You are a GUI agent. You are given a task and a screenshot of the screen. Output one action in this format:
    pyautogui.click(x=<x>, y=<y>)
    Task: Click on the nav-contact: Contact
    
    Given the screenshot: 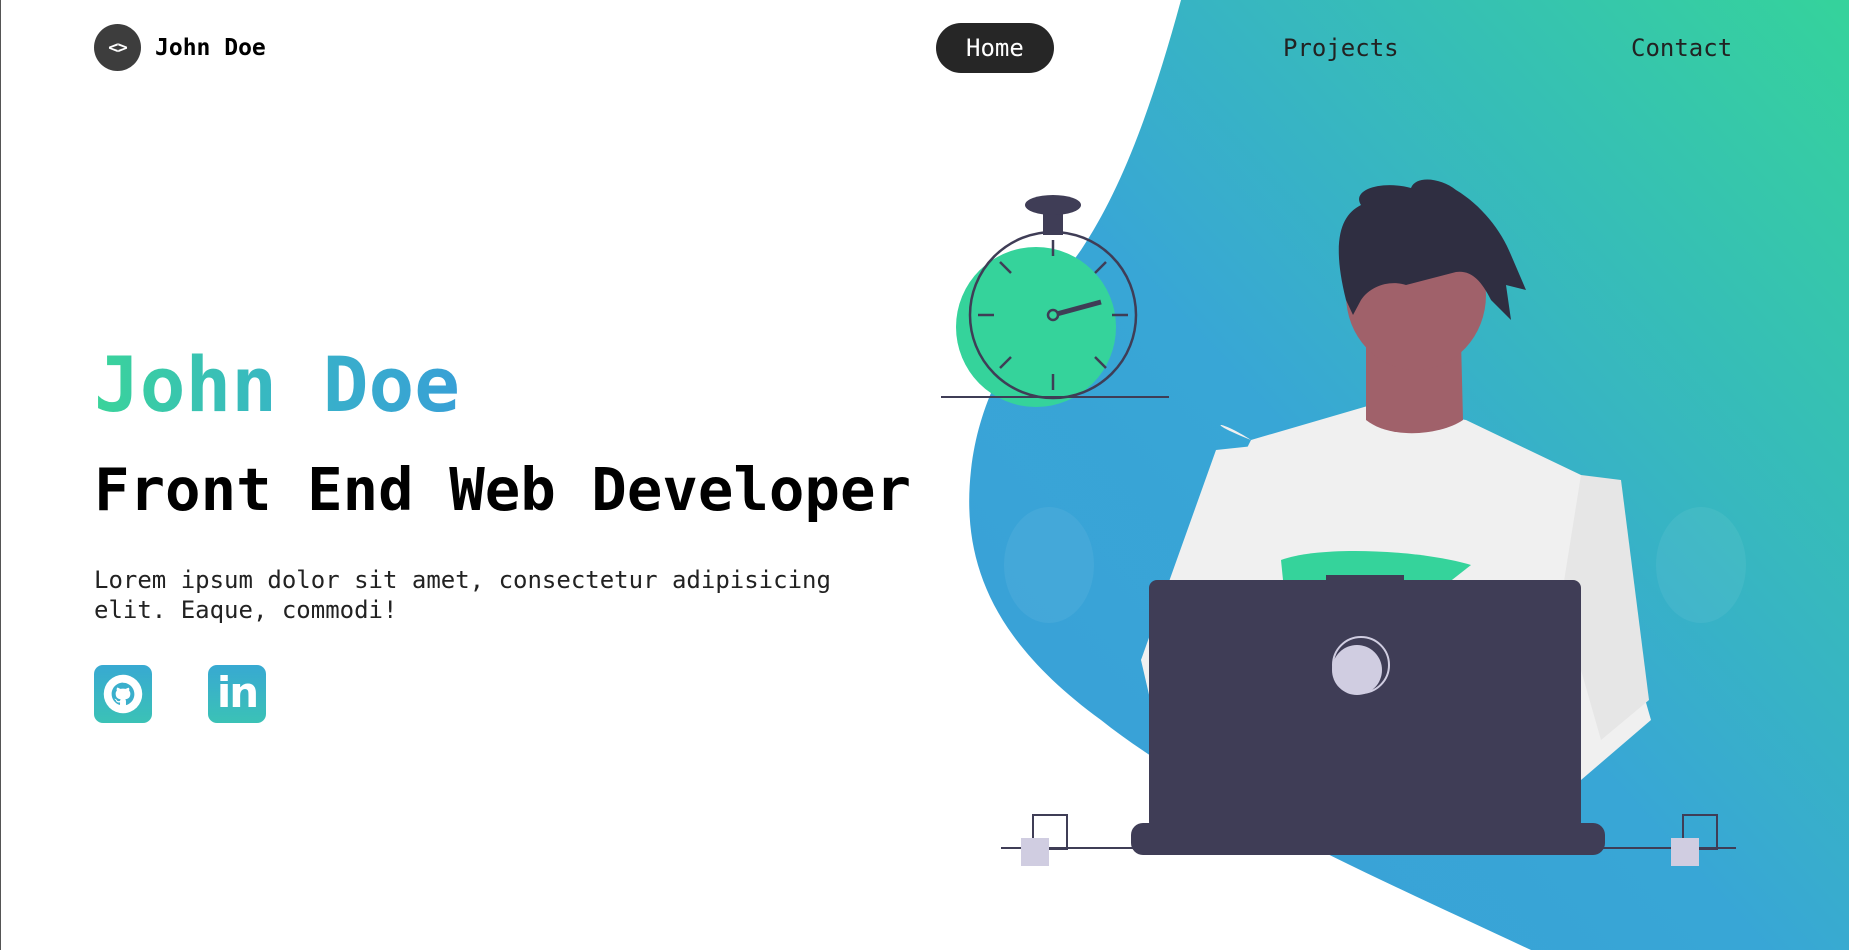 What is the action you would take?
    pyautogui.click(x=1681, y=48)
    